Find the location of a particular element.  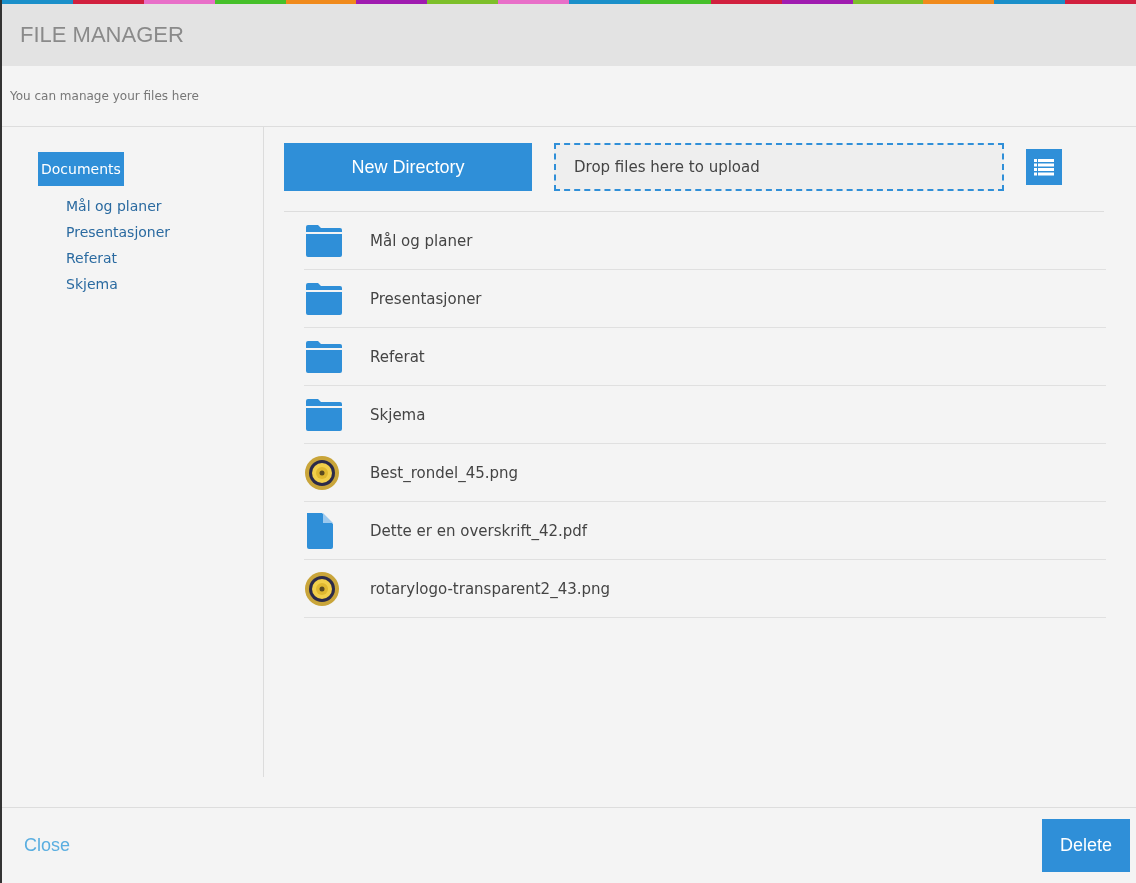

list-view-button is located at coordinates (1044, 167).